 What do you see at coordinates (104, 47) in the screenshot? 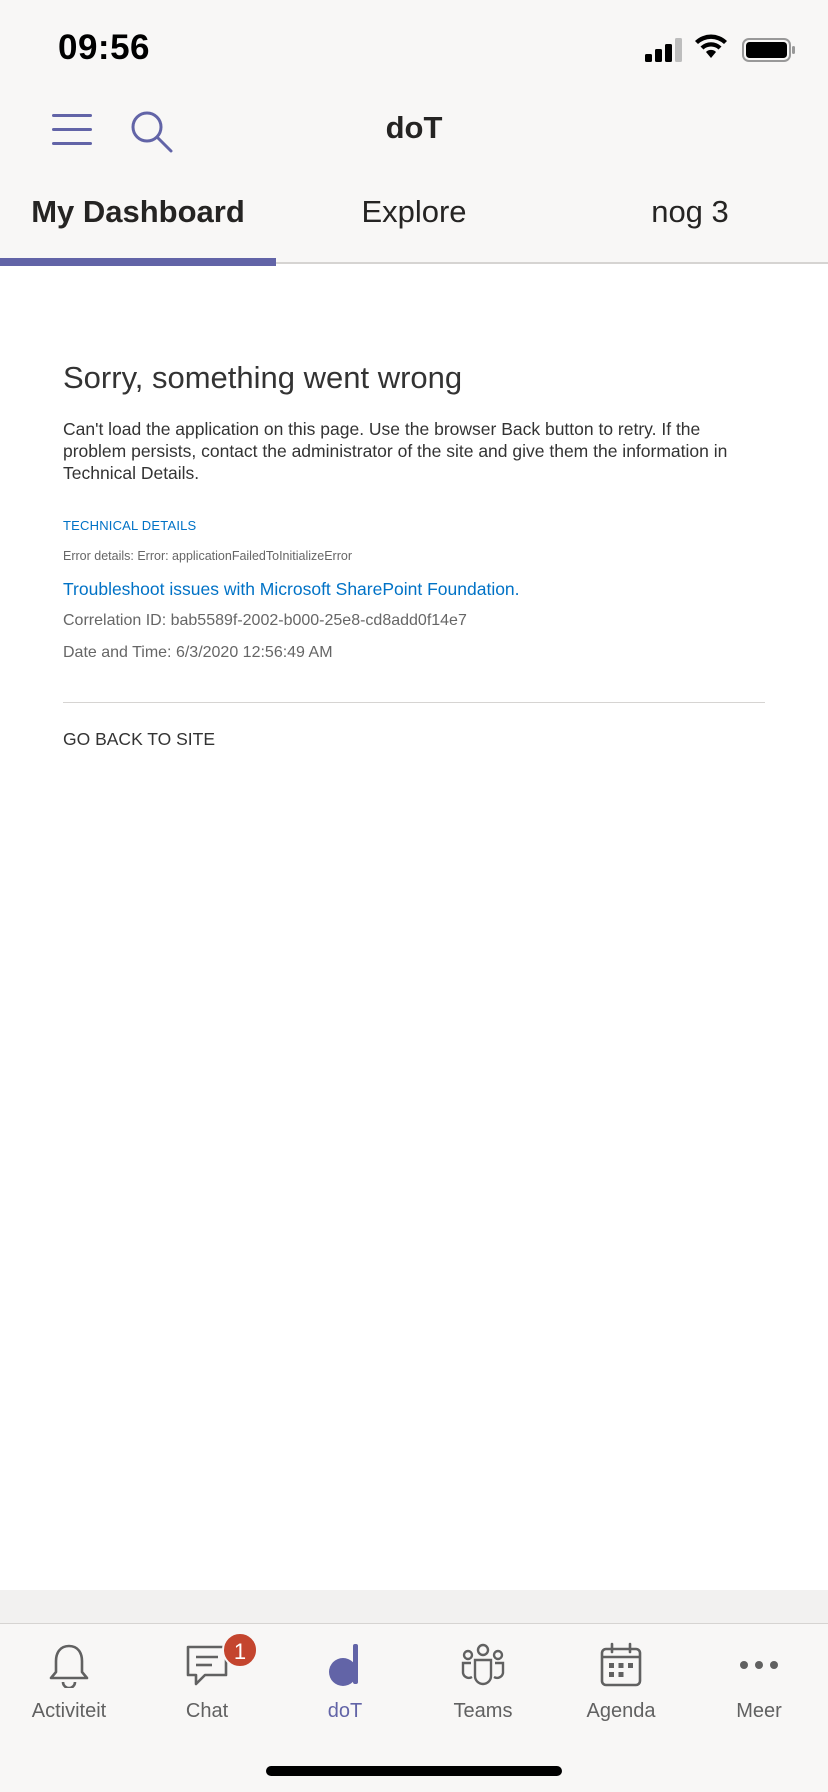
I see `status-time: 09:56` at bounding box center [104, 47].